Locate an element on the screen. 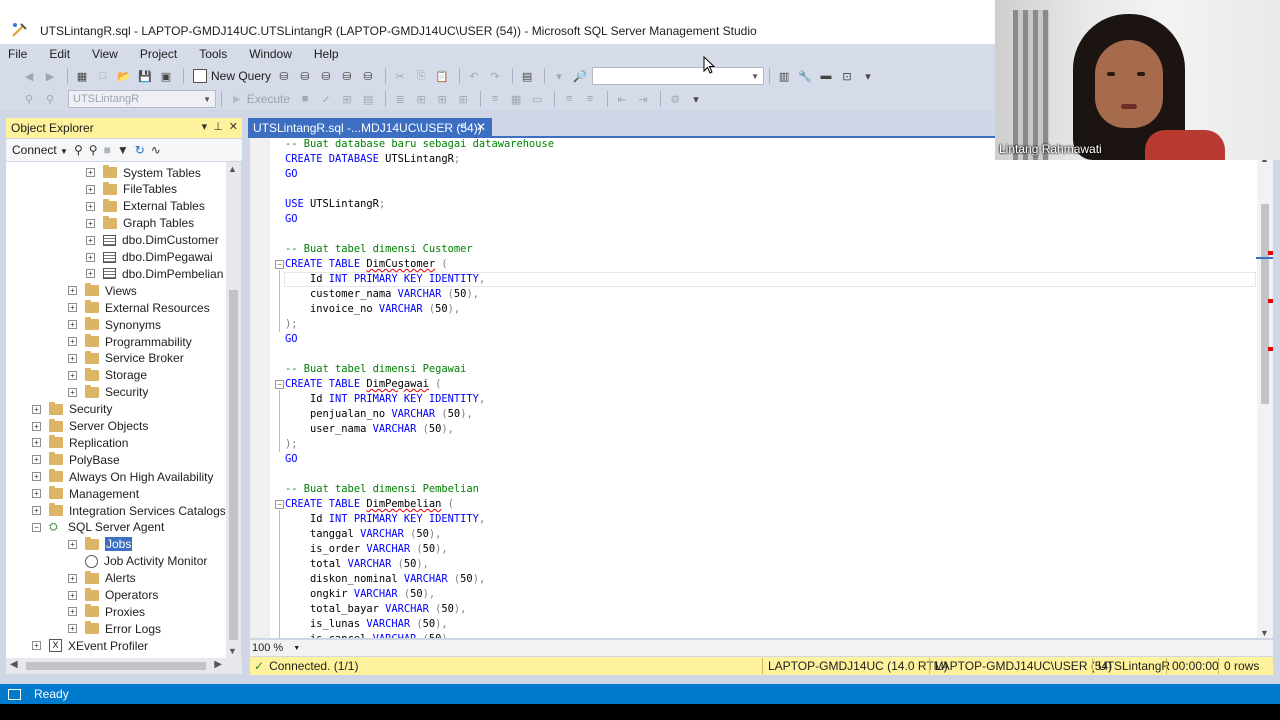 The width and height of the screenshot is (1280, 720). tree-node: + FileTables is located at coordinates (131, 189).